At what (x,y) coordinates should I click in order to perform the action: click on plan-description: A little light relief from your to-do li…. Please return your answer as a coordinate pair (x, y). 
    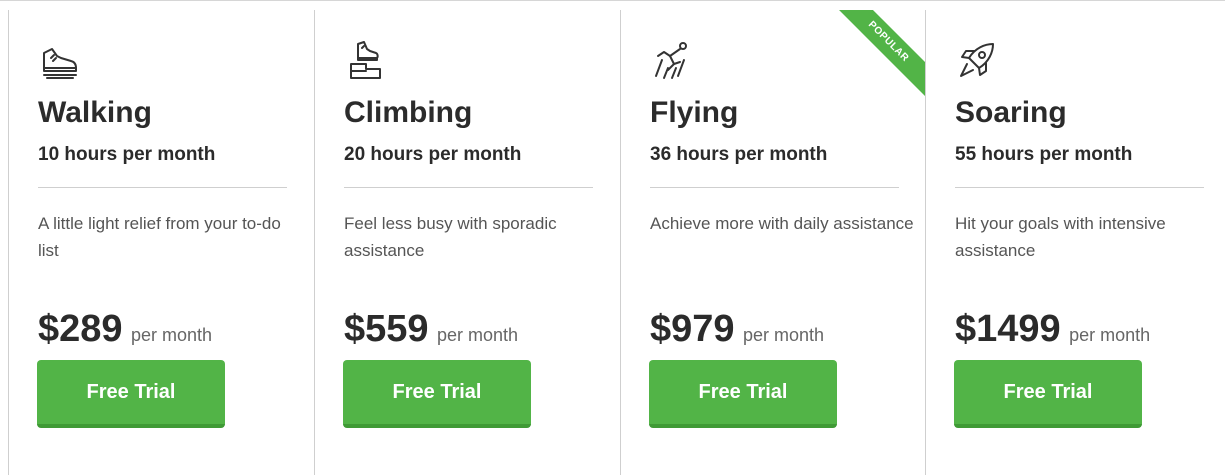
    Looking at the image, I should click on (159, 237).